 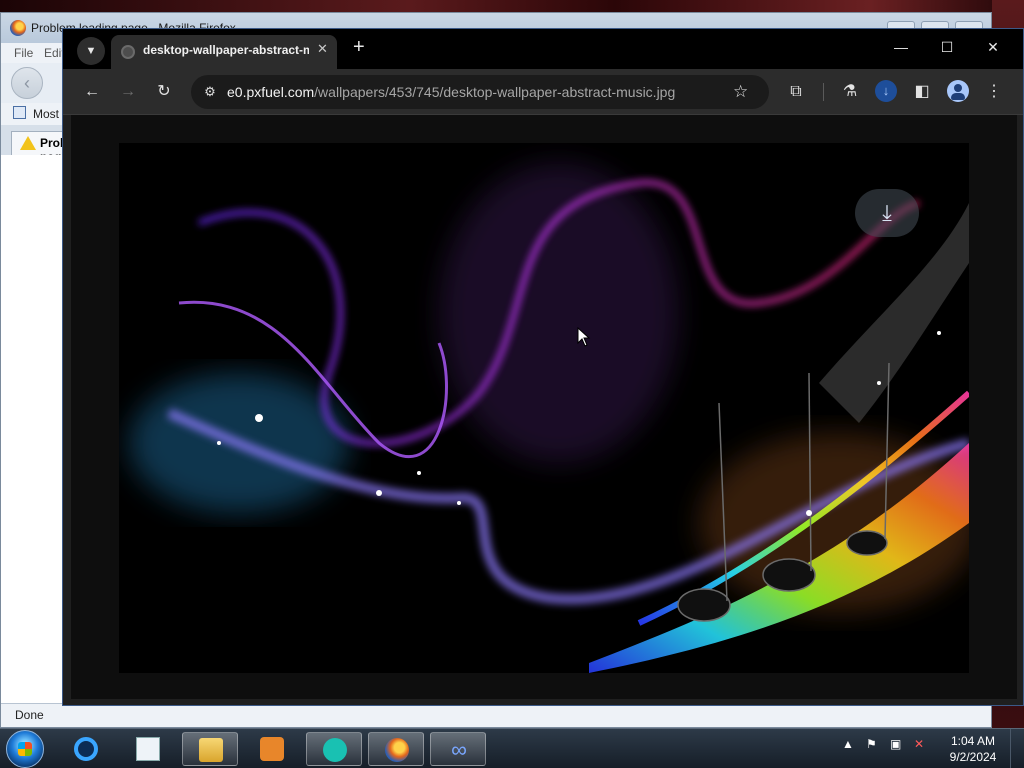 What do you see at coordinates (993, 47) in the screenshot?
I see `close-icon: ✕` at bounding box center [993, 47].